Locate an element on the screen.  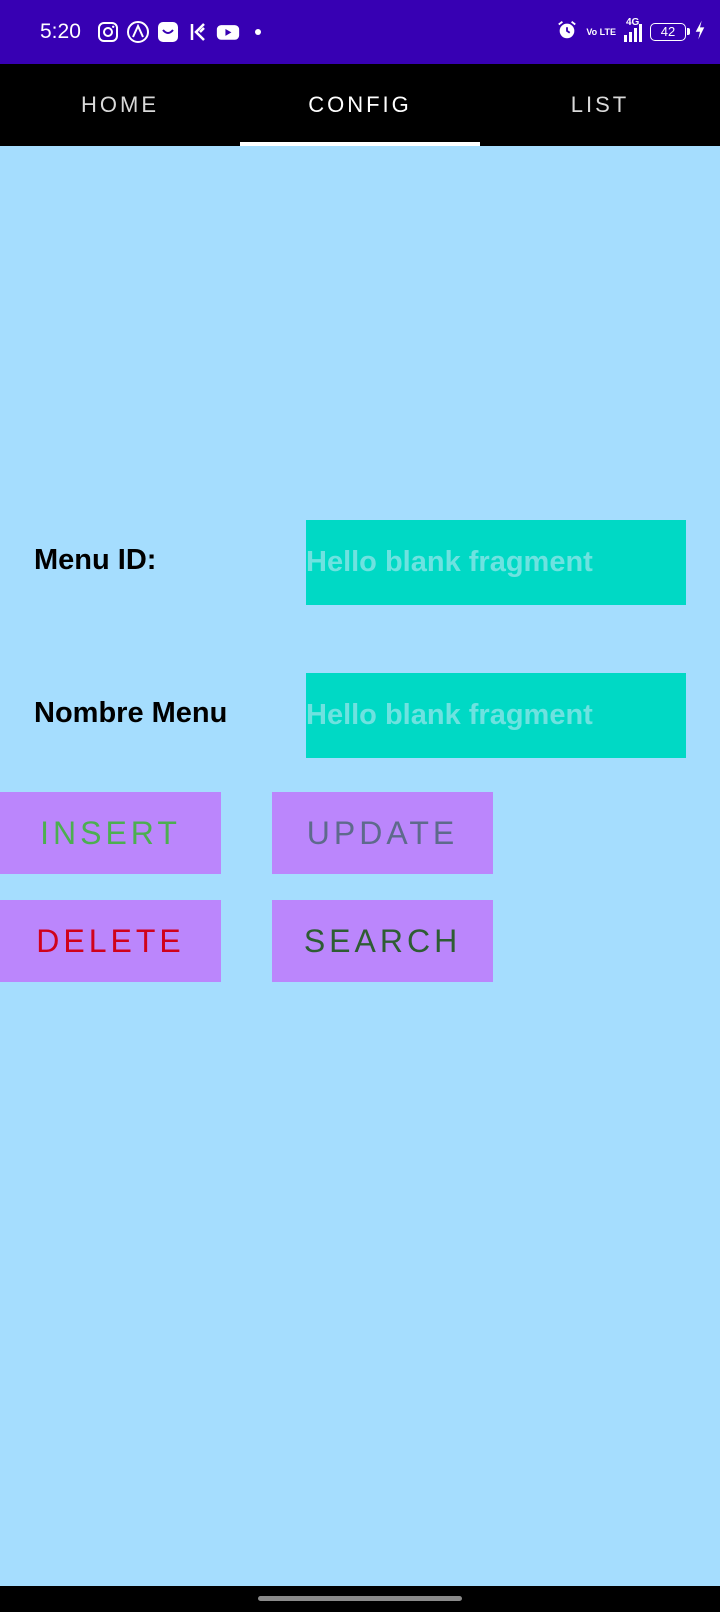
home-gesture-handle is located at coordinates (360, 1598).